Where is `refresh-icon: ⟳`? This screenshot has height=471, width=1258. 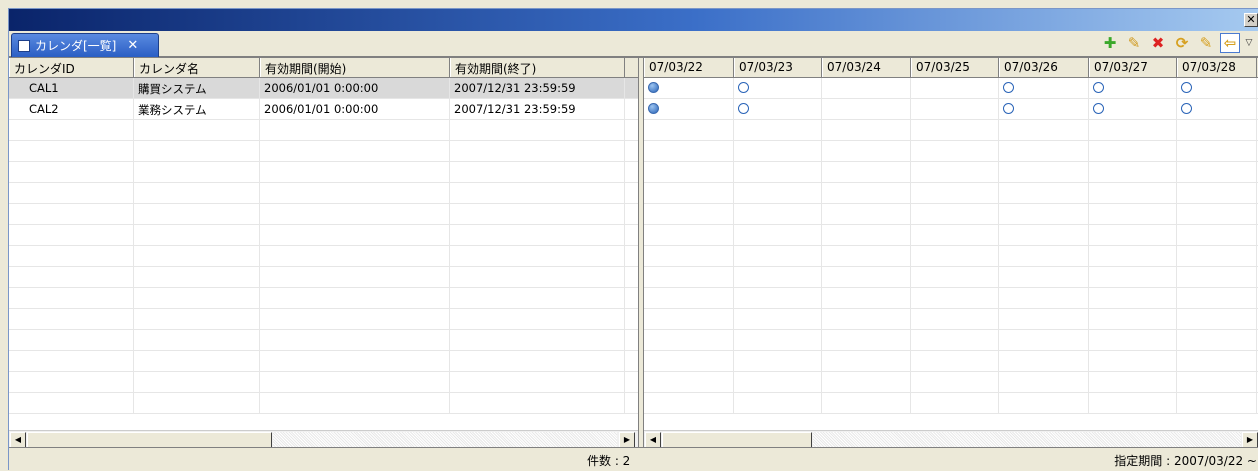 refresh-icon: ⟳ is located at coordinates (1182, 43).